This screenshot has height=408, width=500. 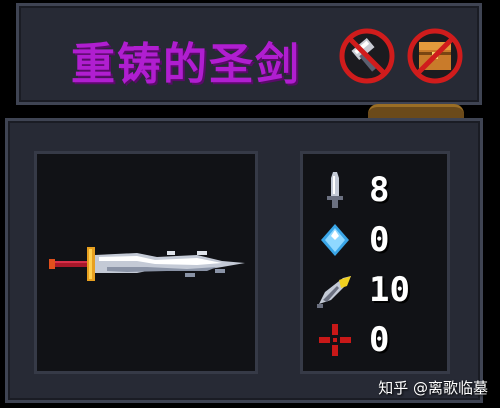 What do you see at coordinates (435, 56) in the screenshot?
I see `no-chest-icon` at bounding box center [435, 56].